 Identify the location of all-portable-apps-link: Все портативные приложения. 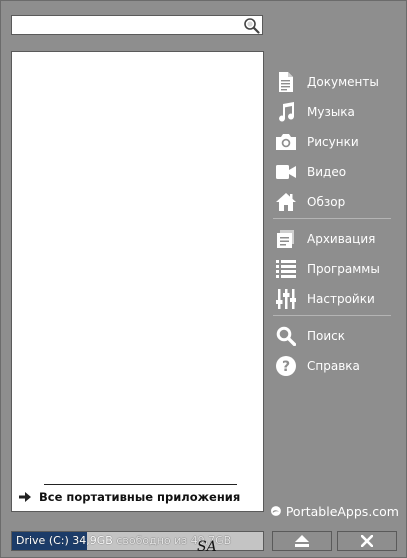
(129, 497).